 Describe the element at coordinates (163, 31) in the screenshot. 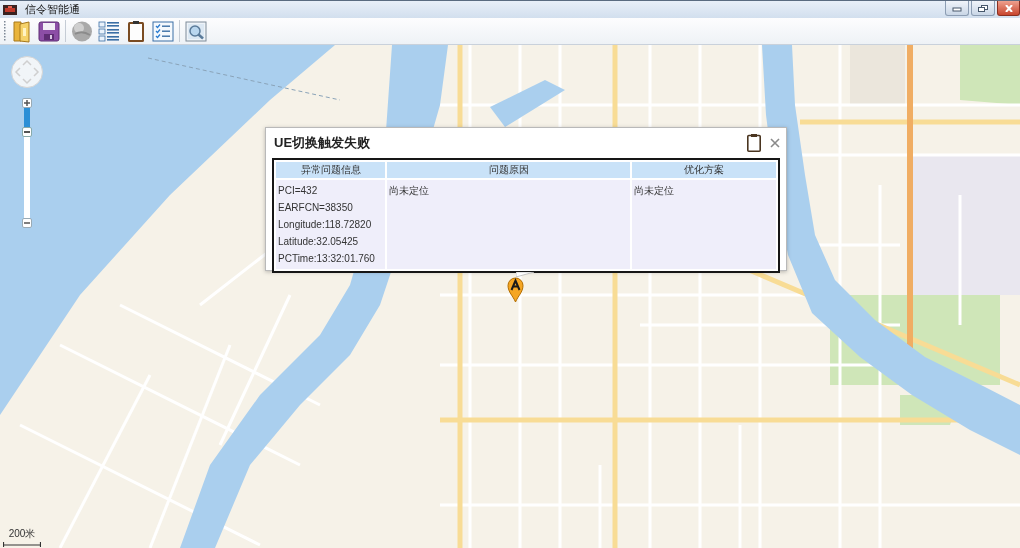

I see `checklist-icon` at that location.